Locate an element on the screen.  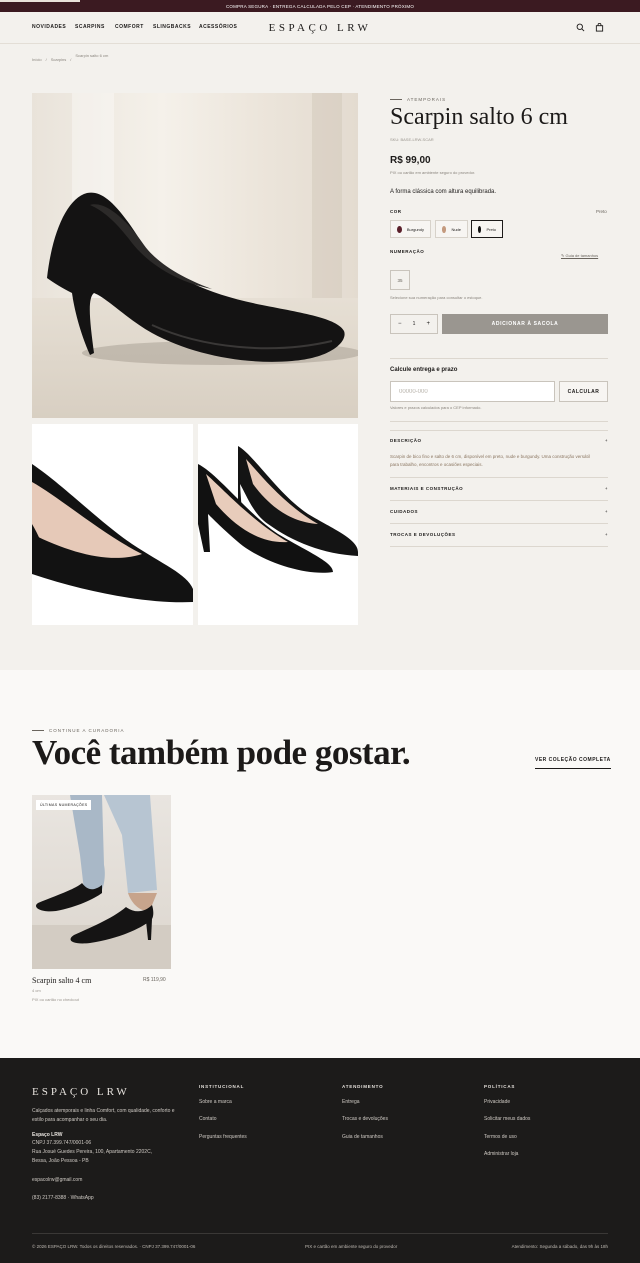
color-label: COR is located at coordinates (396, 211).